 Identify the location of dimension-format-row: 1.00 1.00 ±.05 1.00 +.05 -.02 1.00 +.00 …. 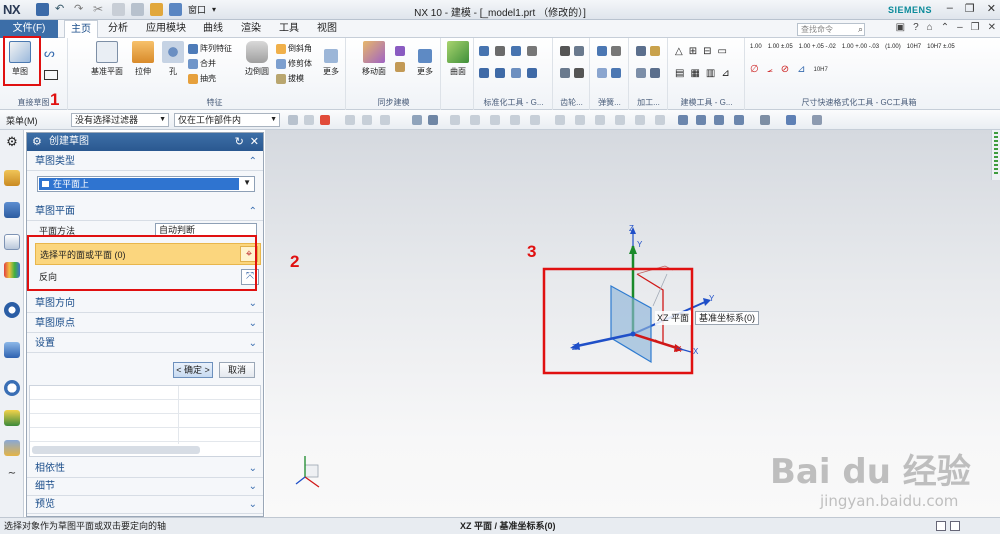
(852, 47).